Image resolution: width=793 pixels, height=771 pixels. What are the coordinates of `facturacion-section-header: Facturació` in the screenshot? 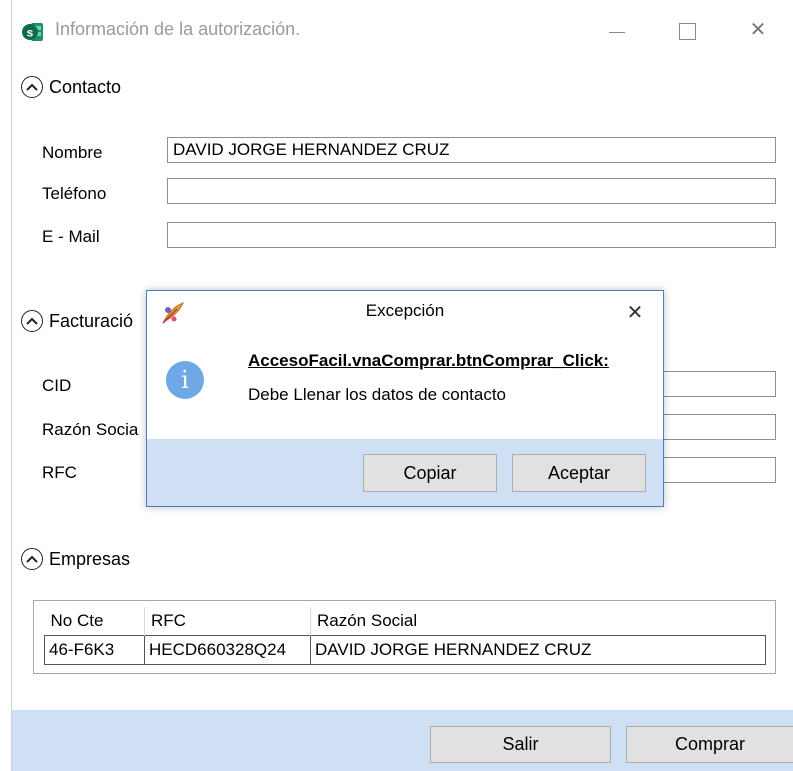 It's located at (77, 321).